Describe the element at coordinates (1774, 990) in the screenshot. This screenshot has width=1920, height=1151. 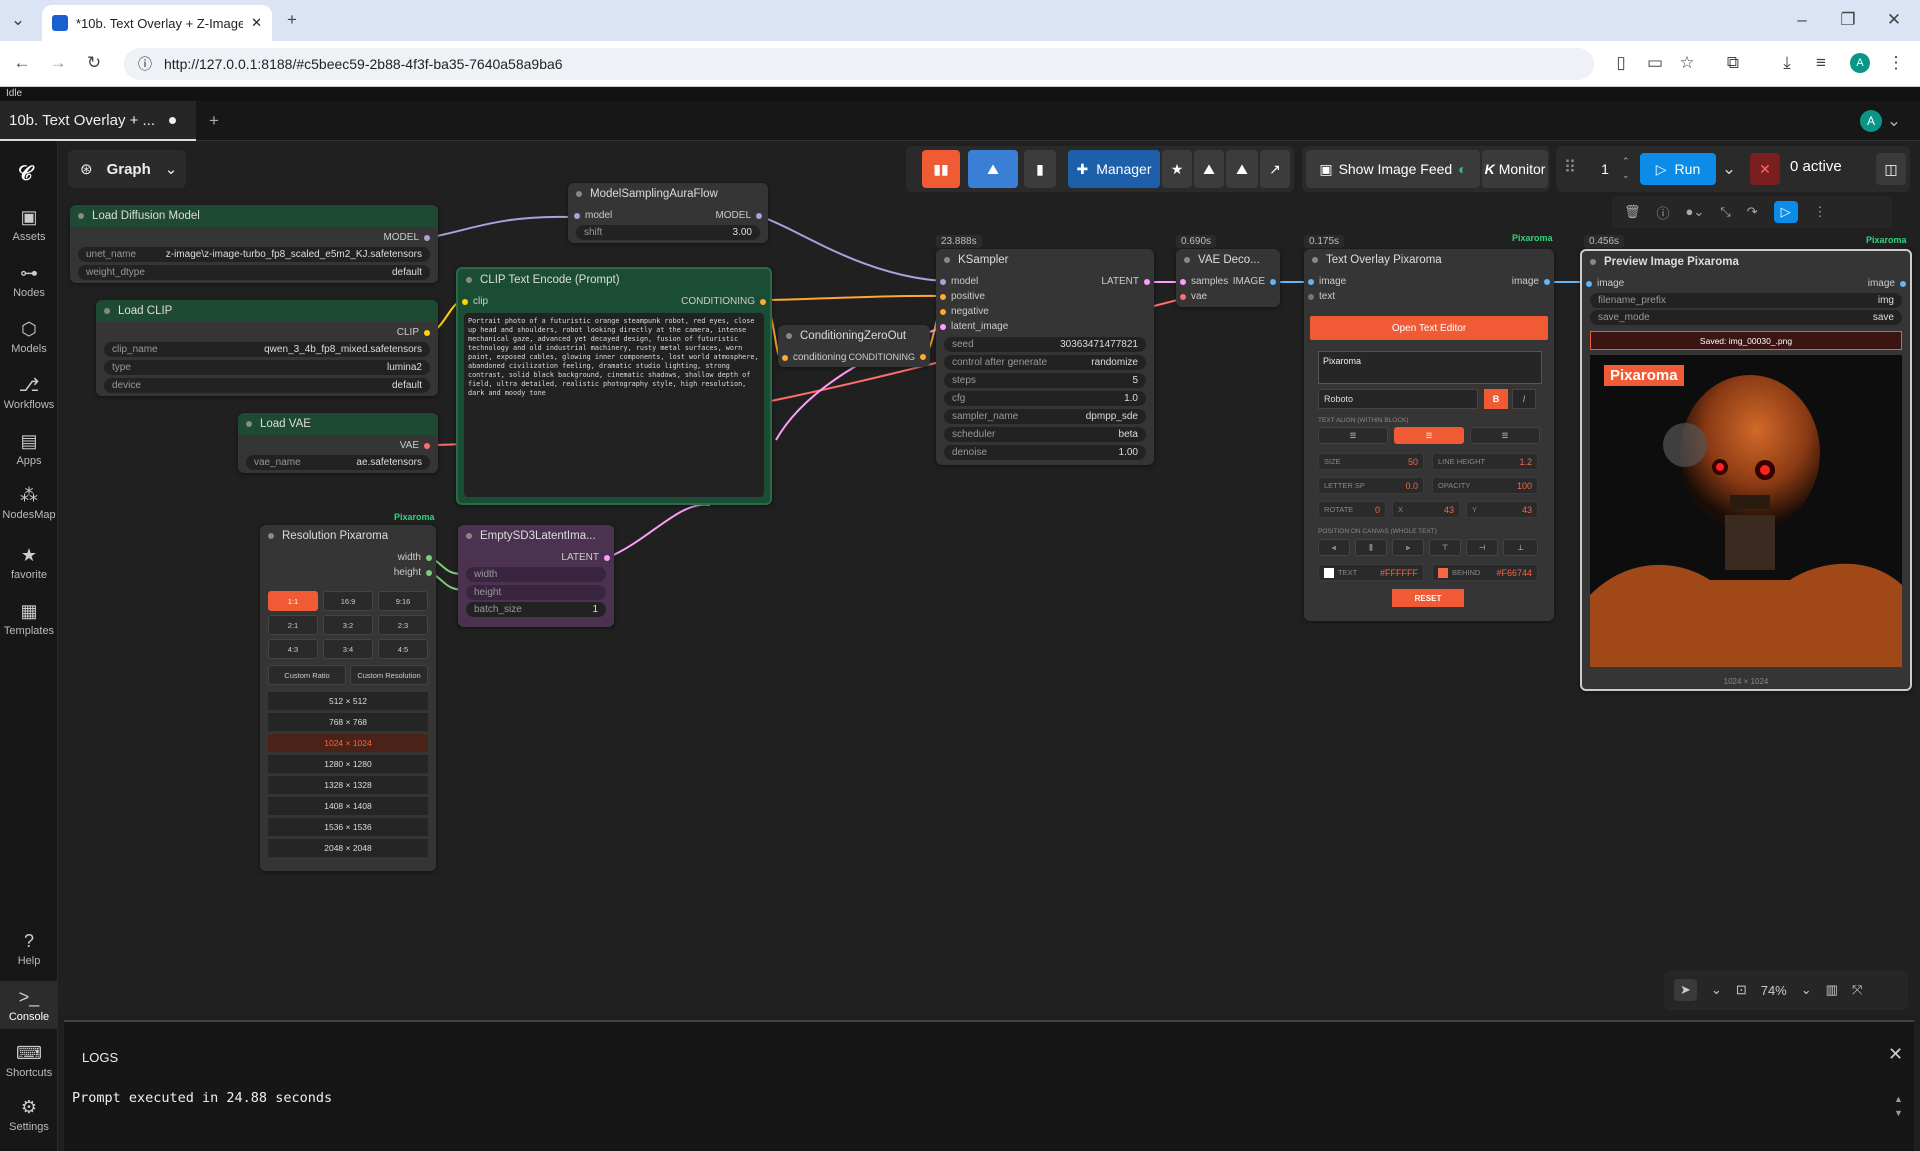
I see `zoom-level: 74%` at that location.